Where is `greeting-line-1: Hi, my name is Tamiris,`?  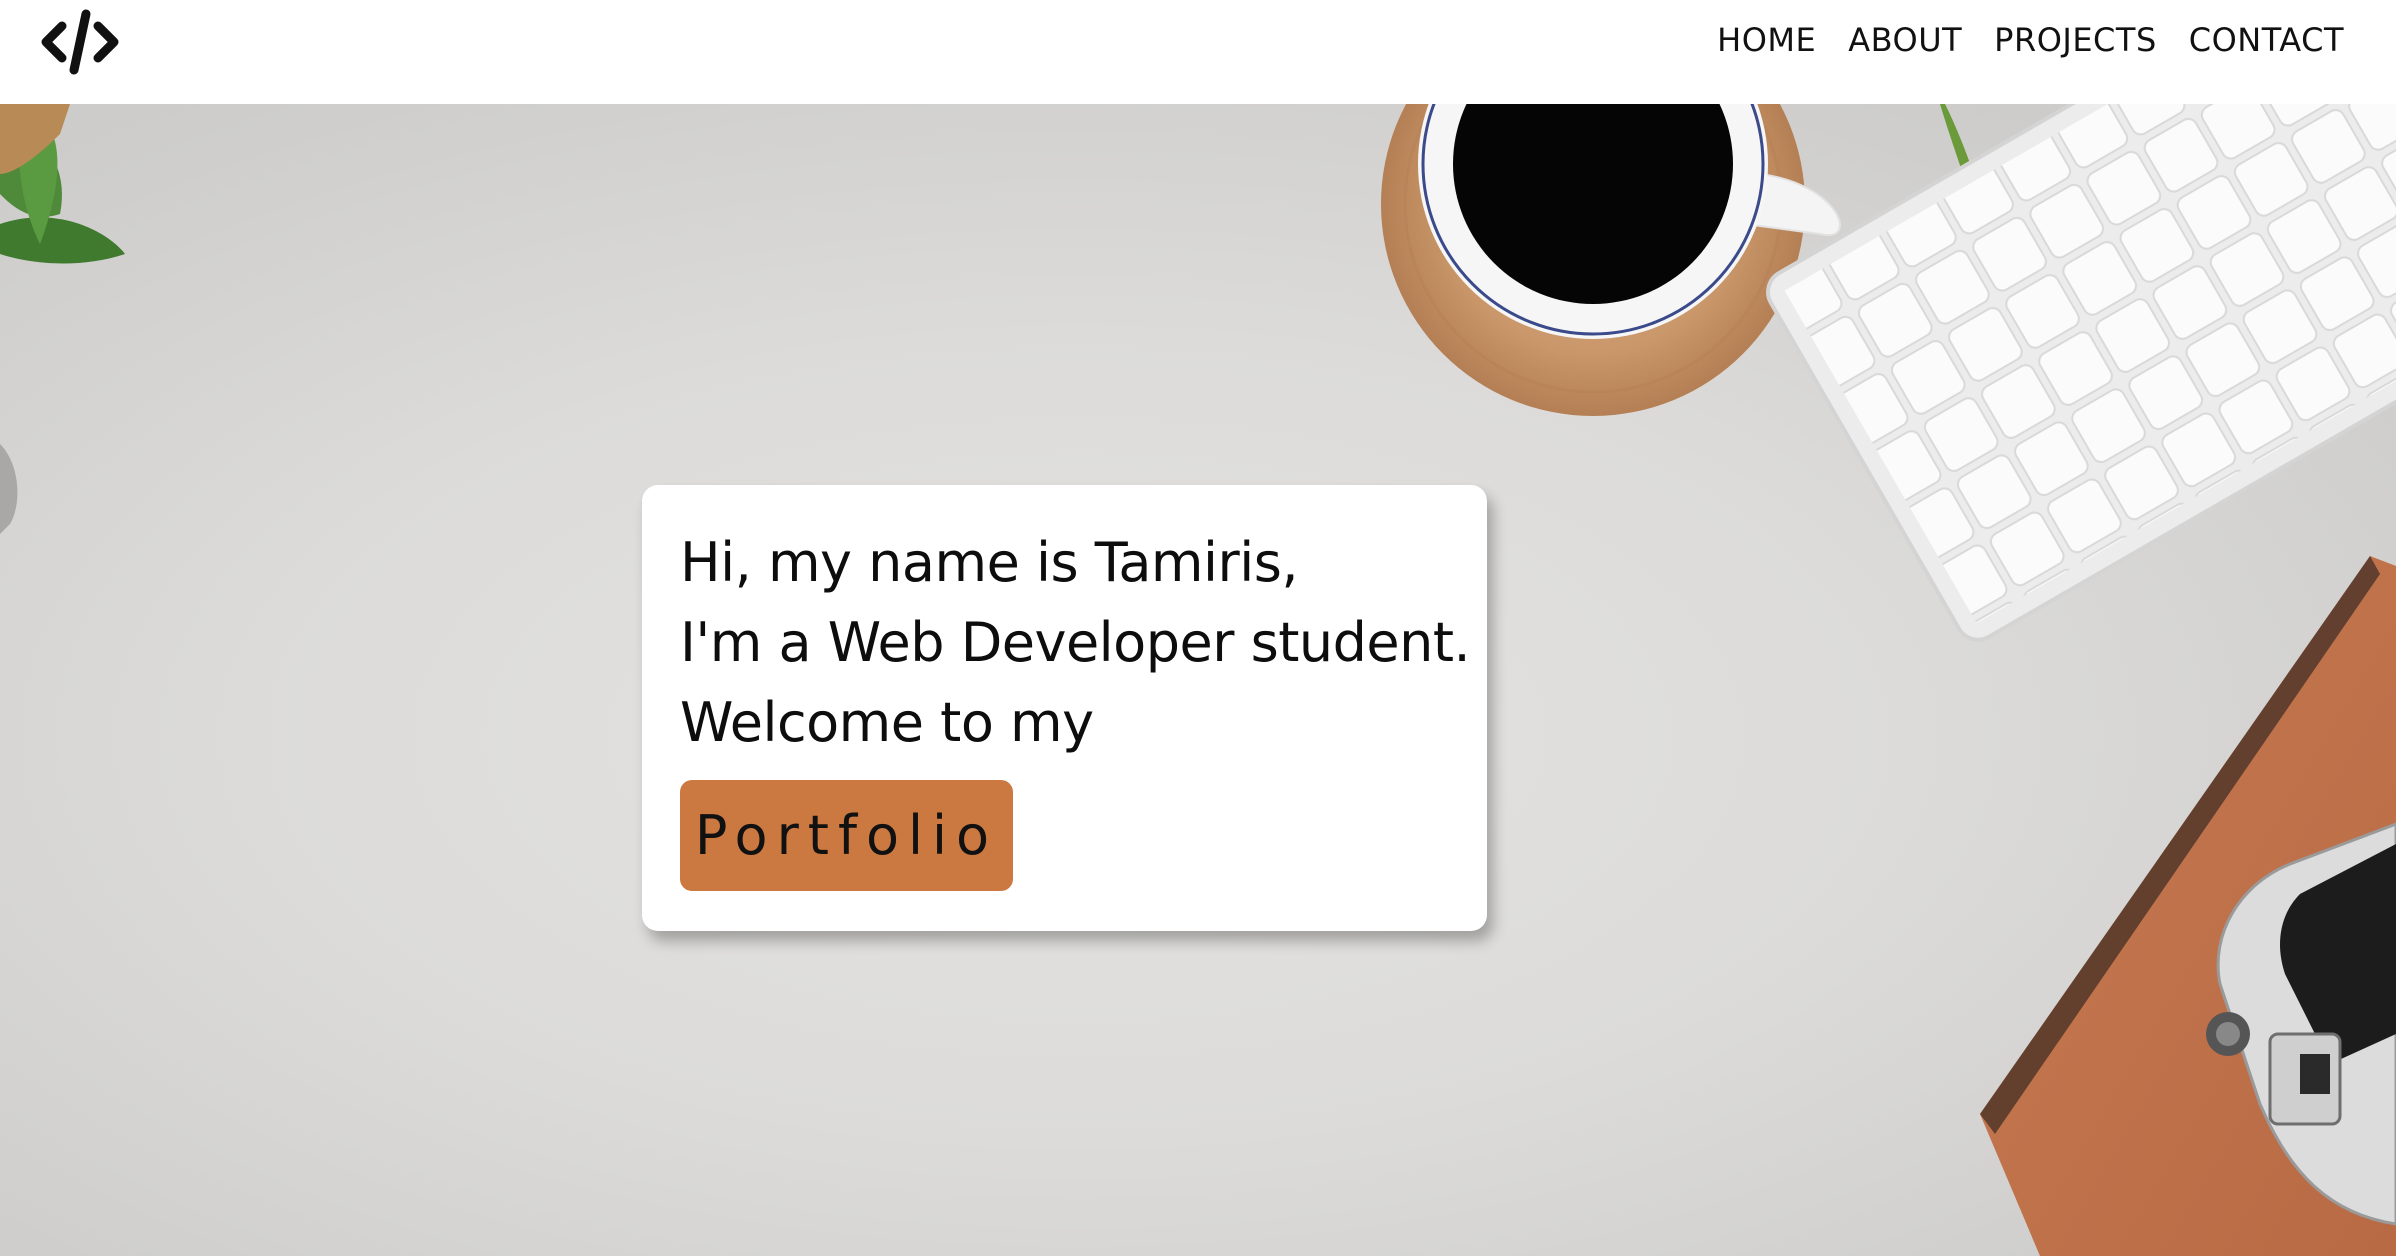
greeting-line-1: Hi, my name is Tamiris, is located at coordinates (989, 562).